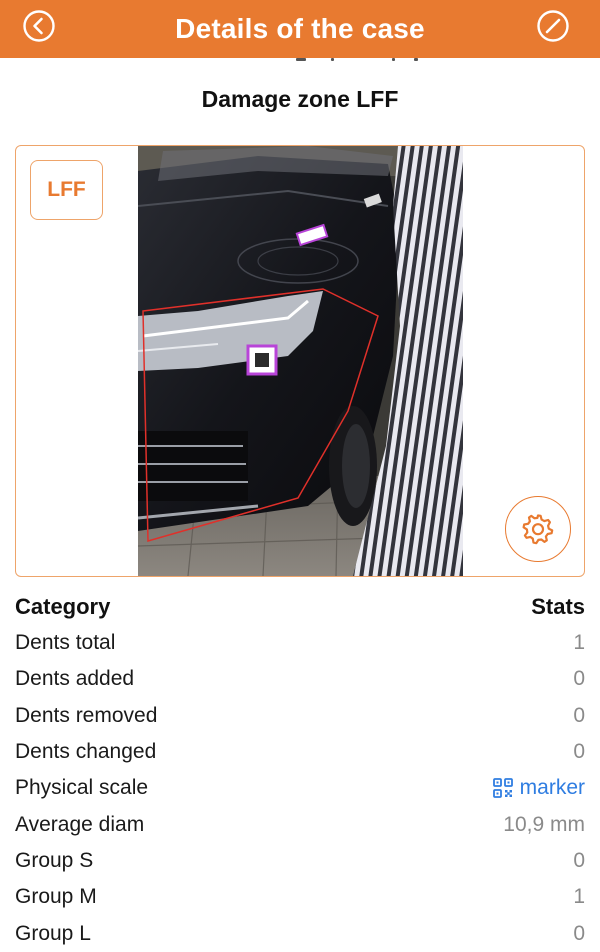  What do you see at coordinates (66, 190) in the screenshot?
I see `zone-badge: LFF` at bounding box center [66, 190].